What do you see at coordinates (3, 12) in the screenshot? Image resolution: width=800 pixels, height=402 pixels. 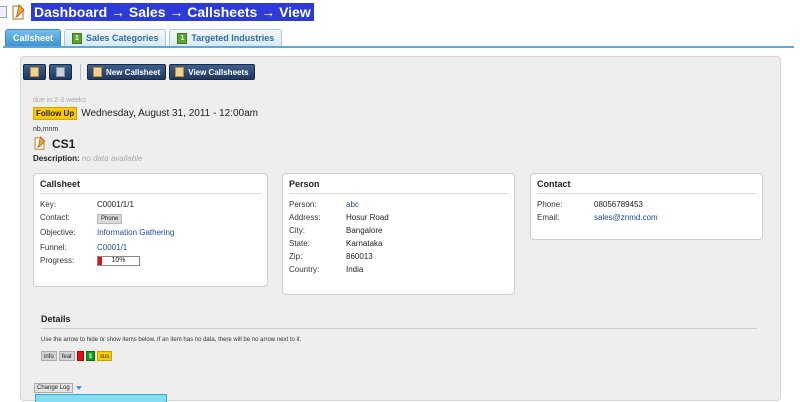 I see `window-edge-icon` at bounding box center [3, 12].